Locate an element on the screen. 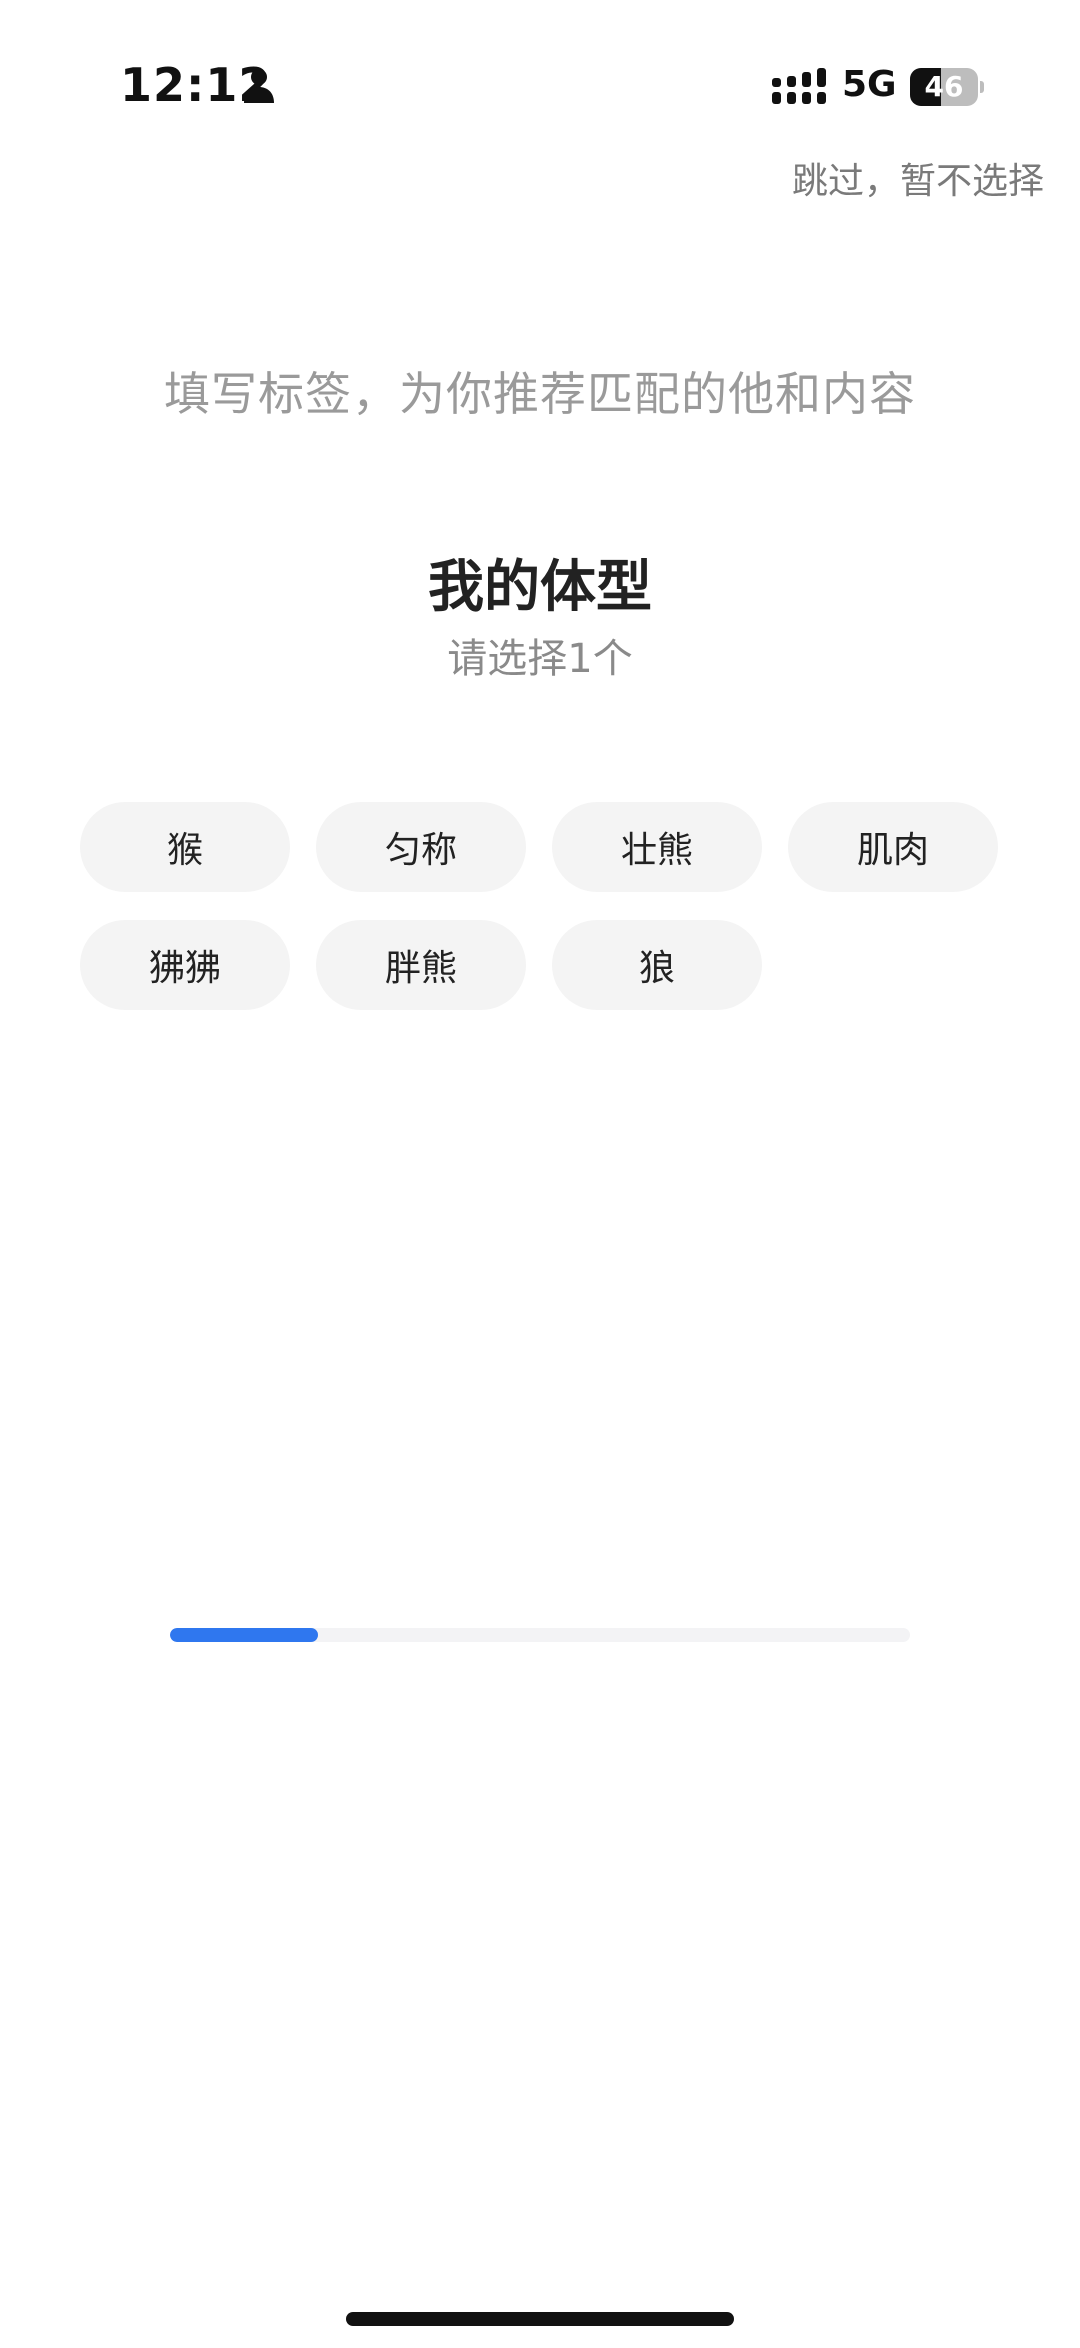  skip-button: 跳过，暂不选择 is located at coordinates (918, 178).